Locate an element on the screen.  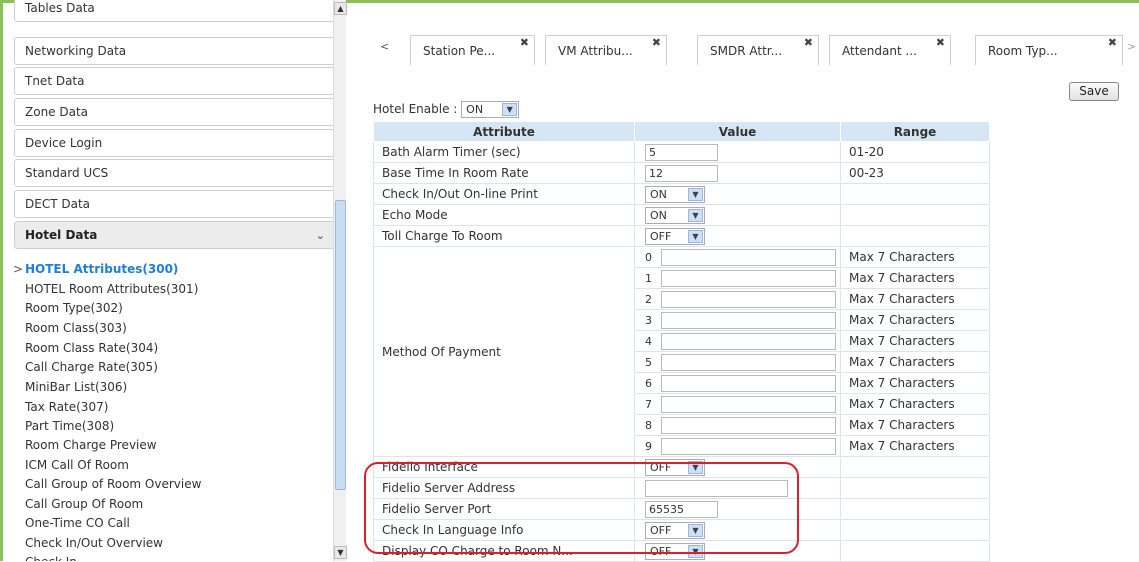
online-print-select: ON ▼ is located at coordinates (675, 194).